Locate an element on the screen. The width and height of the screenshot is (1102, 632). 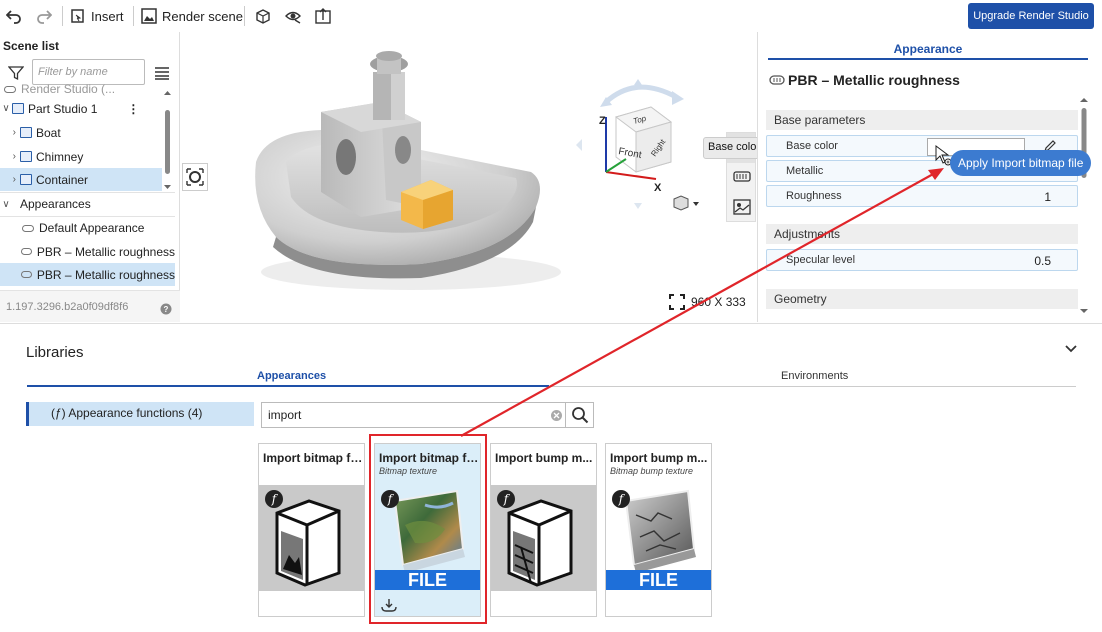
export-icon is located at coordinates (323, 16).